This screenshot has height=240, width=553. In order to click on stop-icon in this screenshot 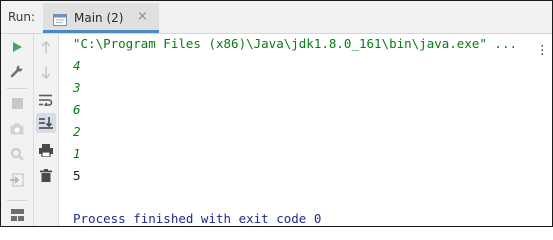, I will do `click(17, 103)`.